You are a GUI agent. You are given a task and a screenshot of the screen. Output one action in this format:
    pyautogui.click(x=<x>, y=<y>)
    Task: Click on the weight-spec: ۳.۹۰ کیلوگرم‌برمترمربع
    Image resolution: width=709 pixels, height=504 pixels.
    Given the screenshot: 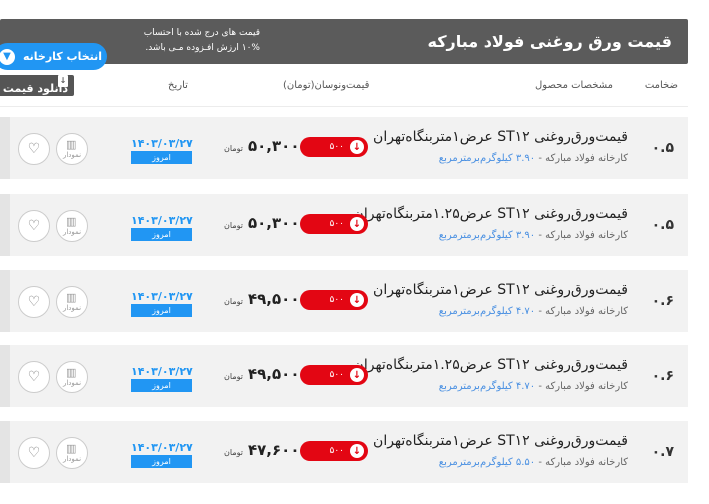 What is the action you would take?
    pyautogui.click(x=487, y=158)
    